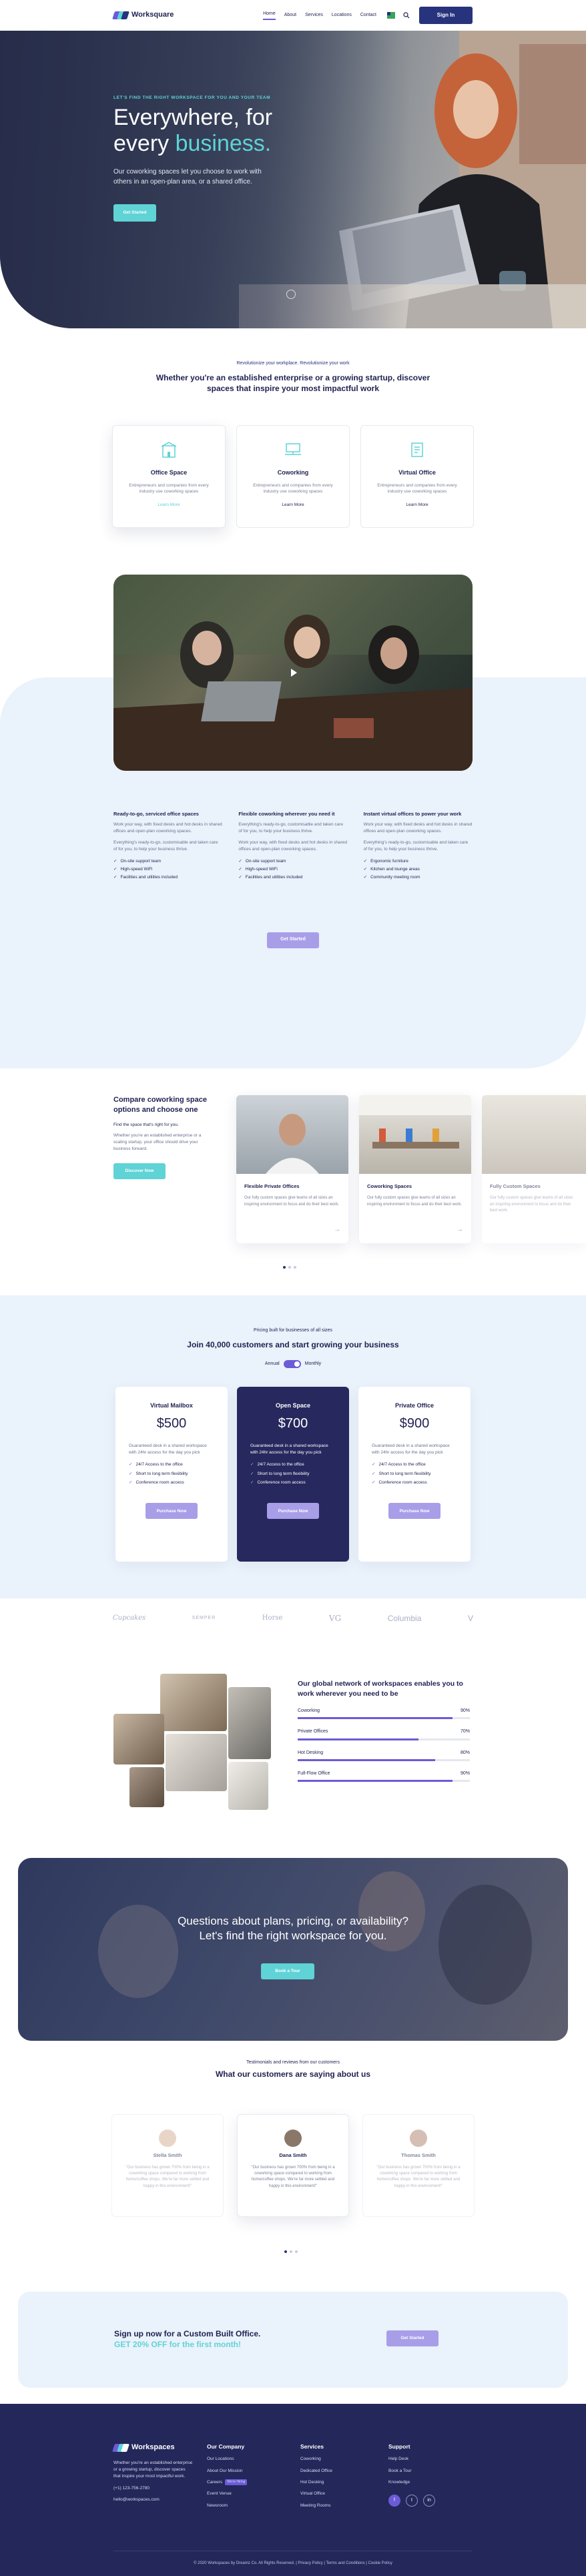 The width and height of the screenshot is (586, 2576). I want to click on menu-item-home: Home, so click(269, 16).